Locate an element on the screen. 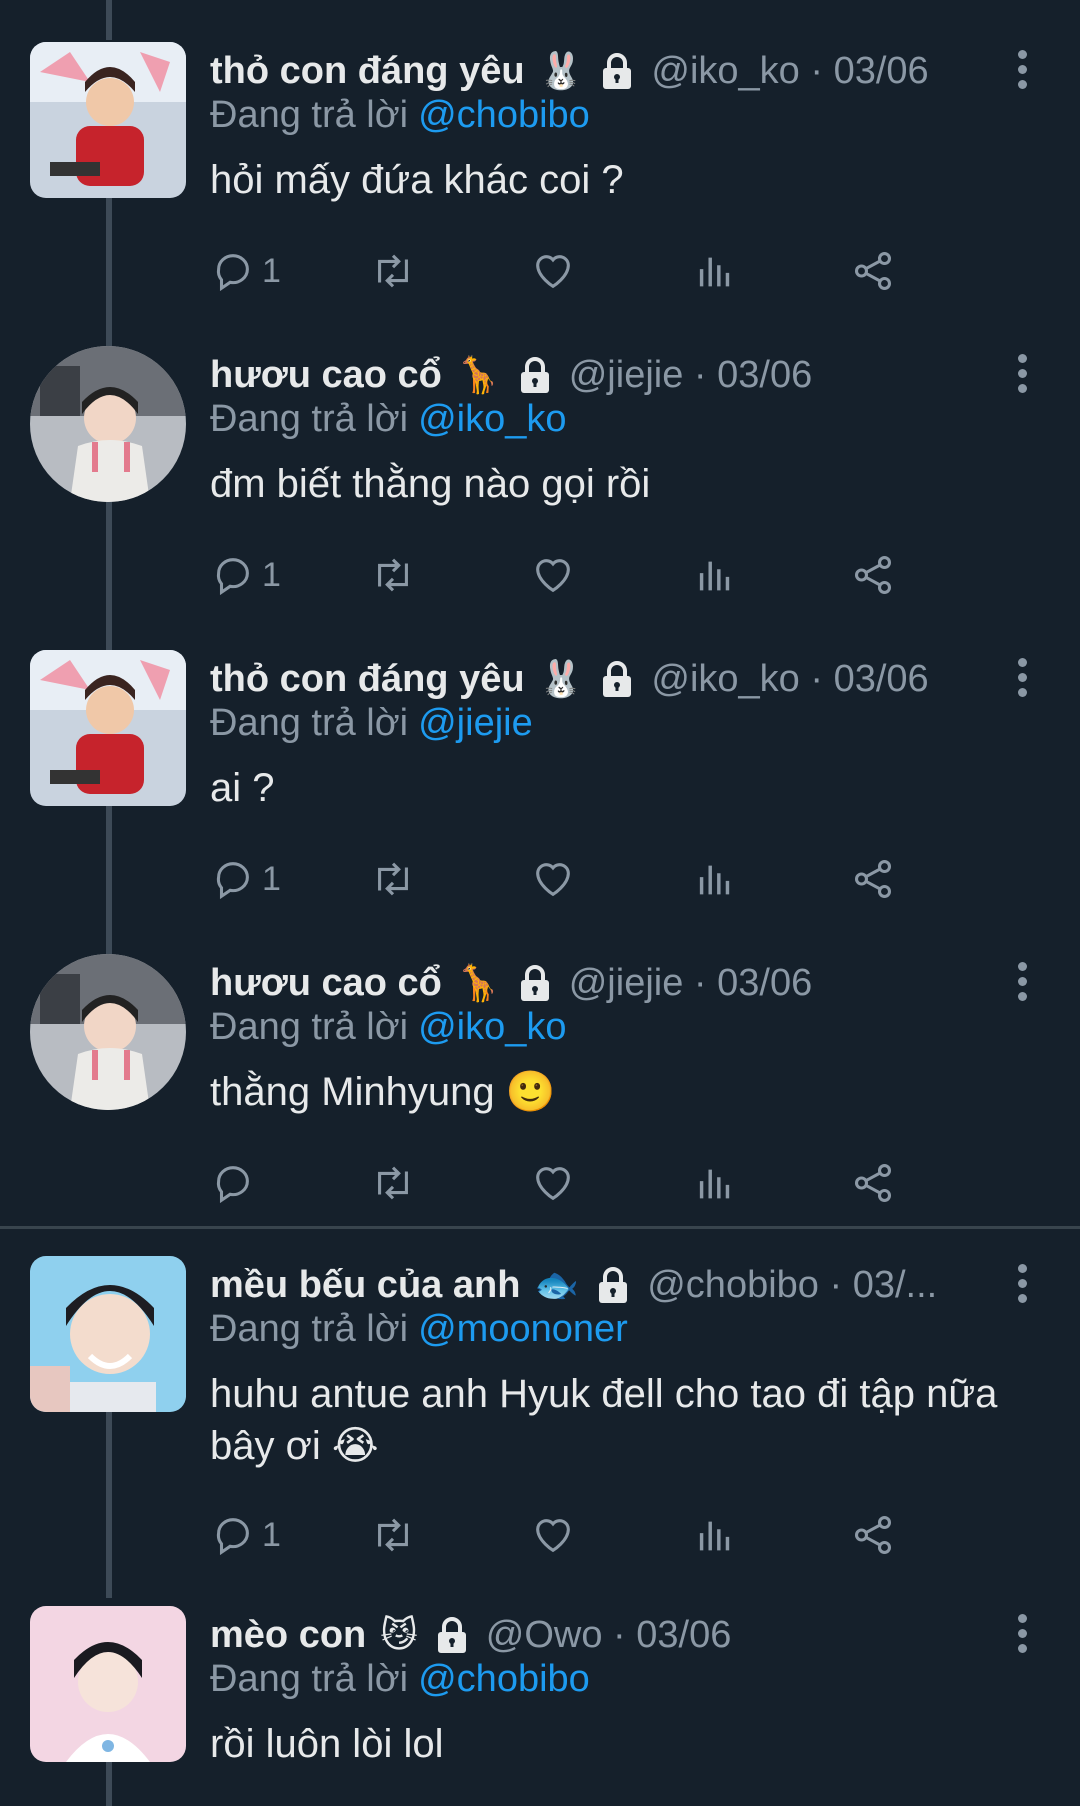 Image resolution: width=1080 pixels, height=1806 pixels. name-emoji: 🦒 is located at coordinates (478, 982).